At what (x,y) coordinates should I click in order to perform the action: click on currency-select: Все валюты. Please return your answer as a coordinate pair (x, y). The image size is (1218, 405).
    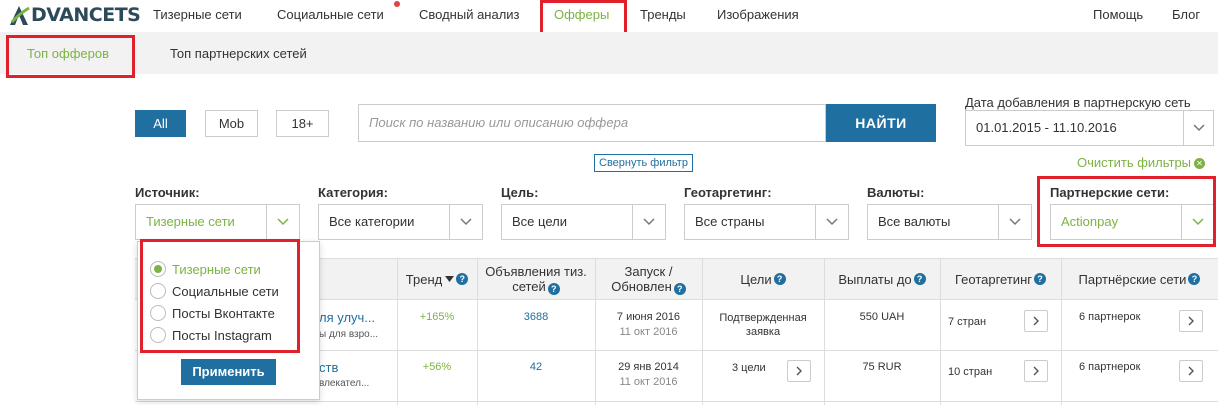
    Looking at the image, I should click on (949, 222).